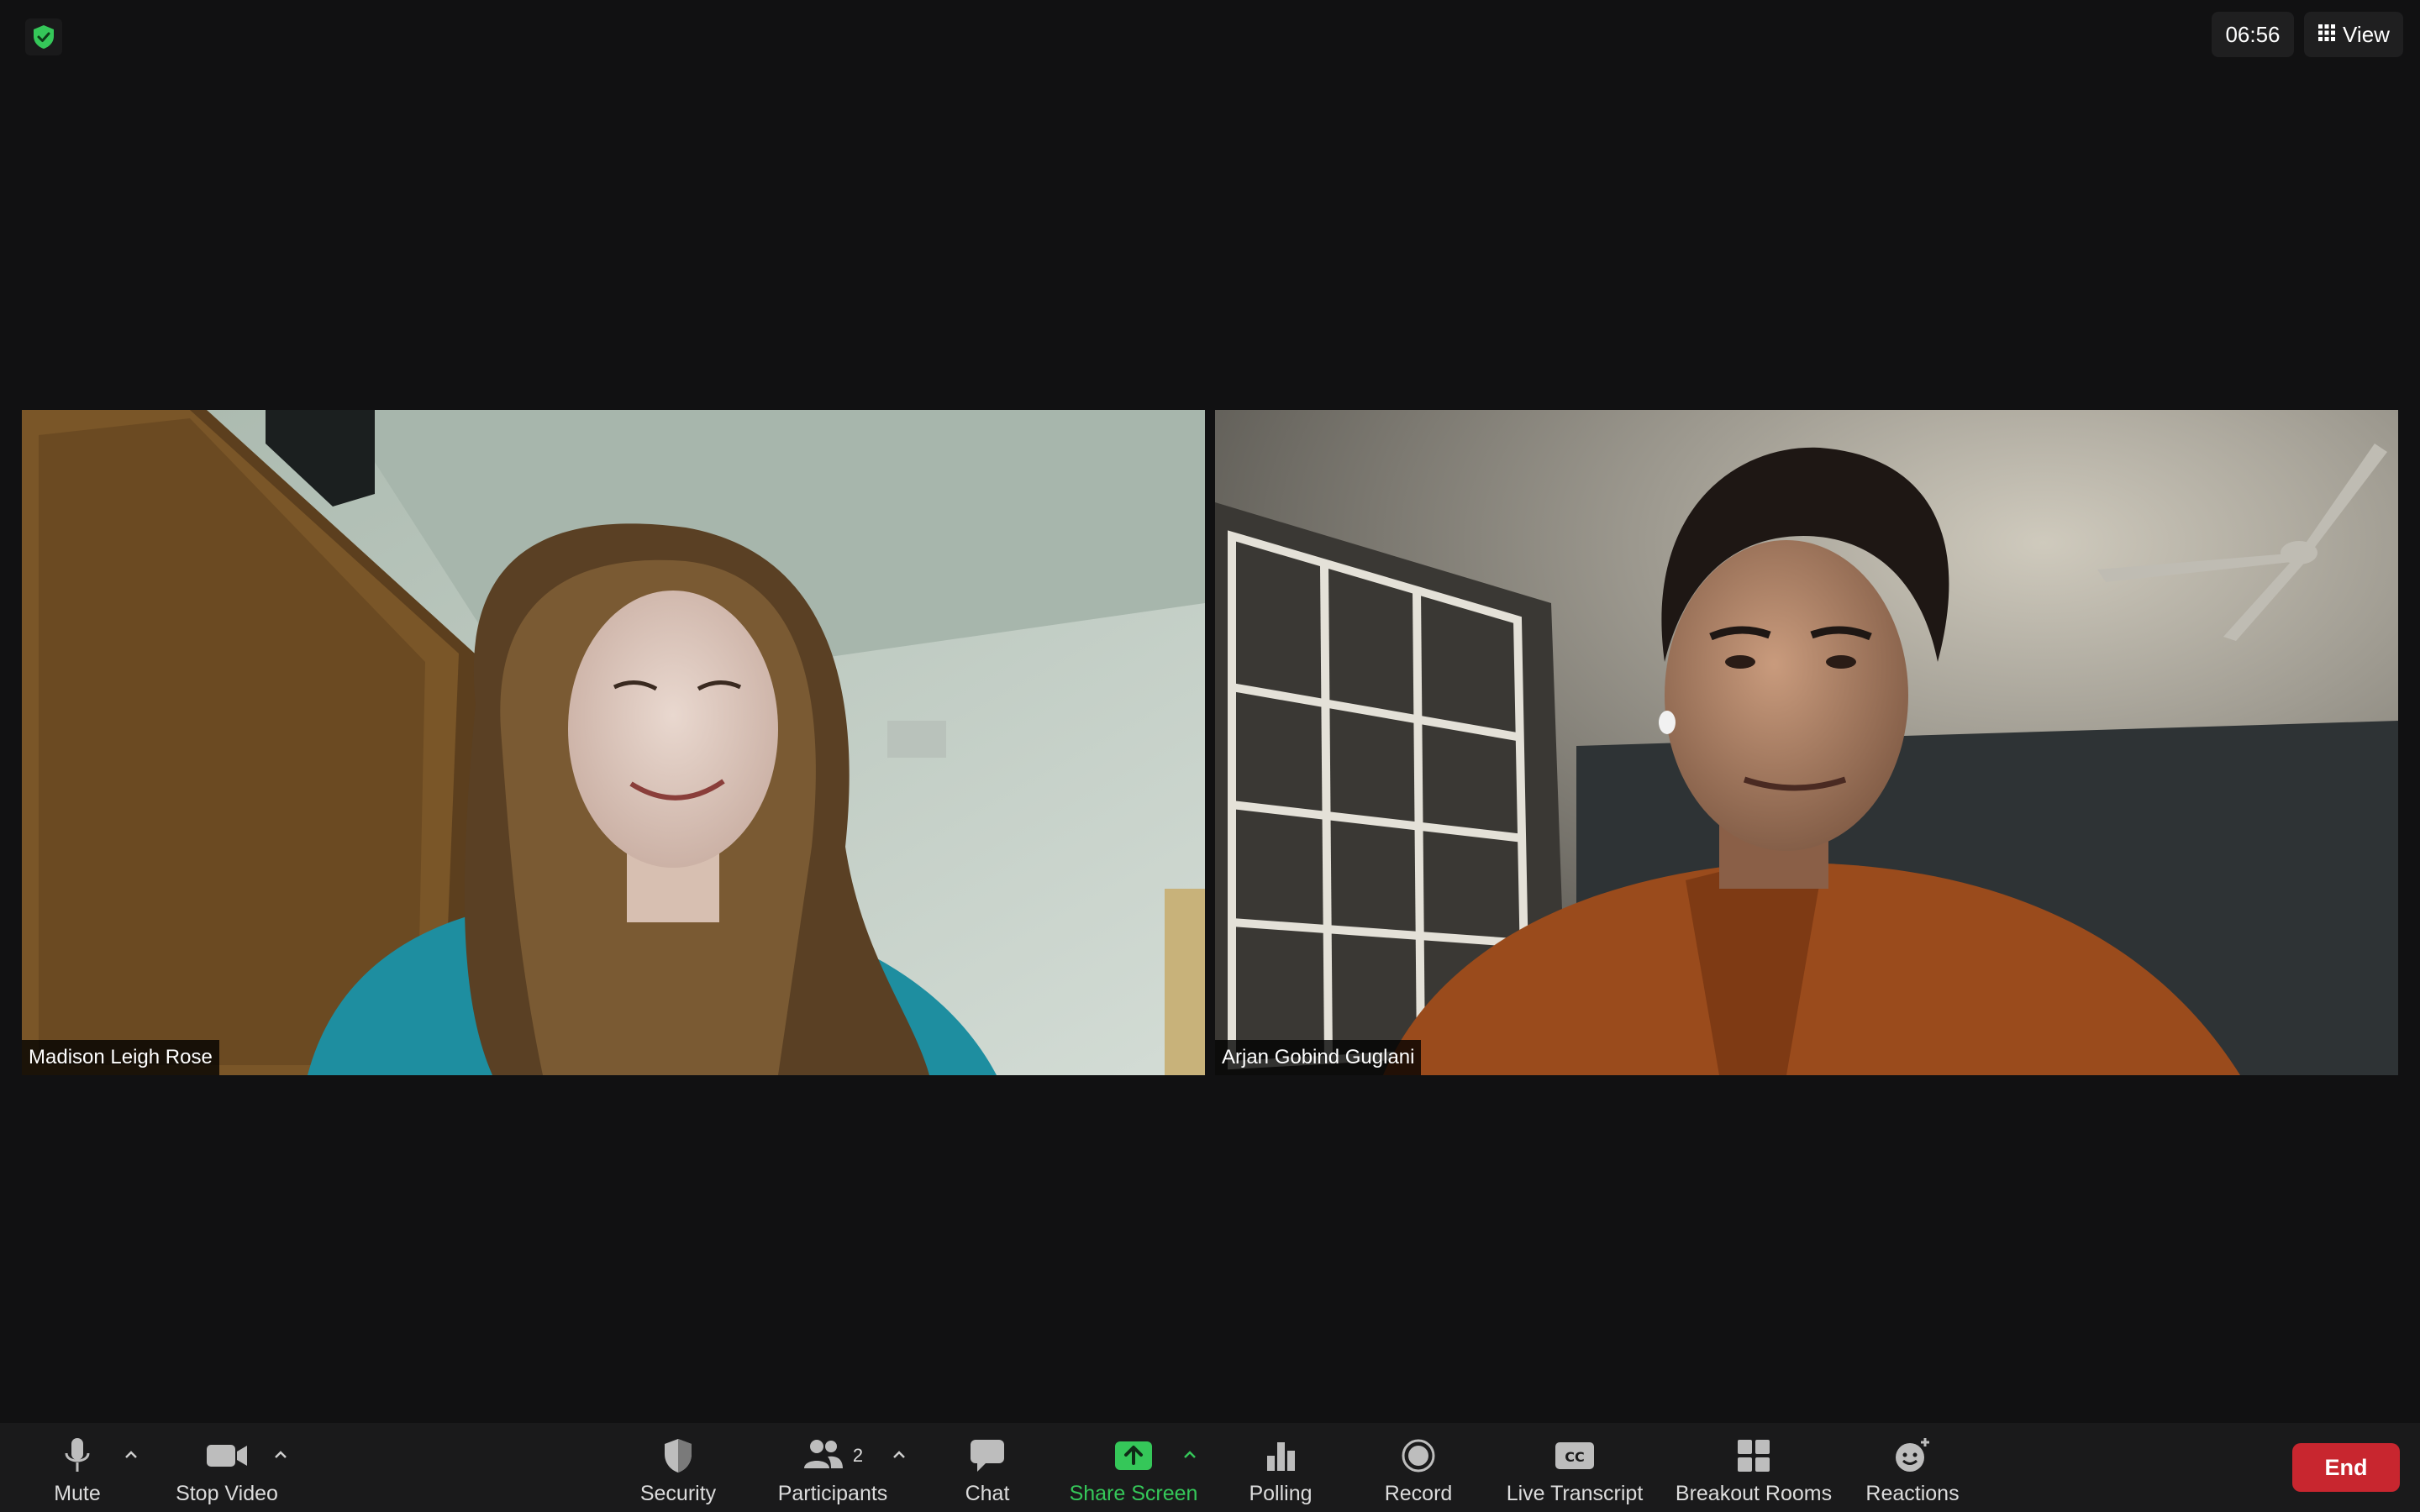  Describe the element at coordinates (2253, 34) in the screenshot. I see `meeting-timer: 06:56` at that location.